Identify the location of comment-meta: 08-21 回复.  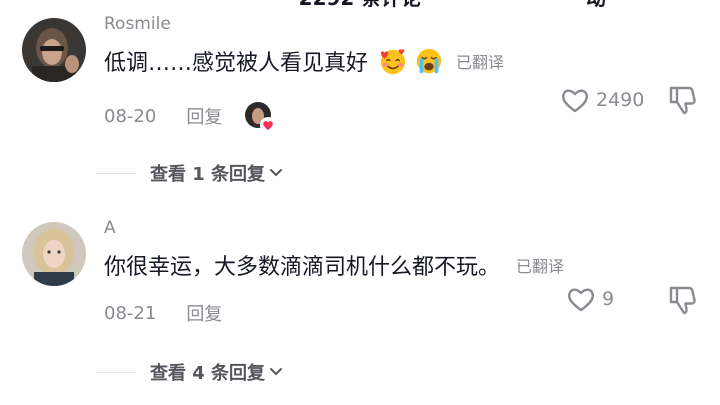
(163, 313).